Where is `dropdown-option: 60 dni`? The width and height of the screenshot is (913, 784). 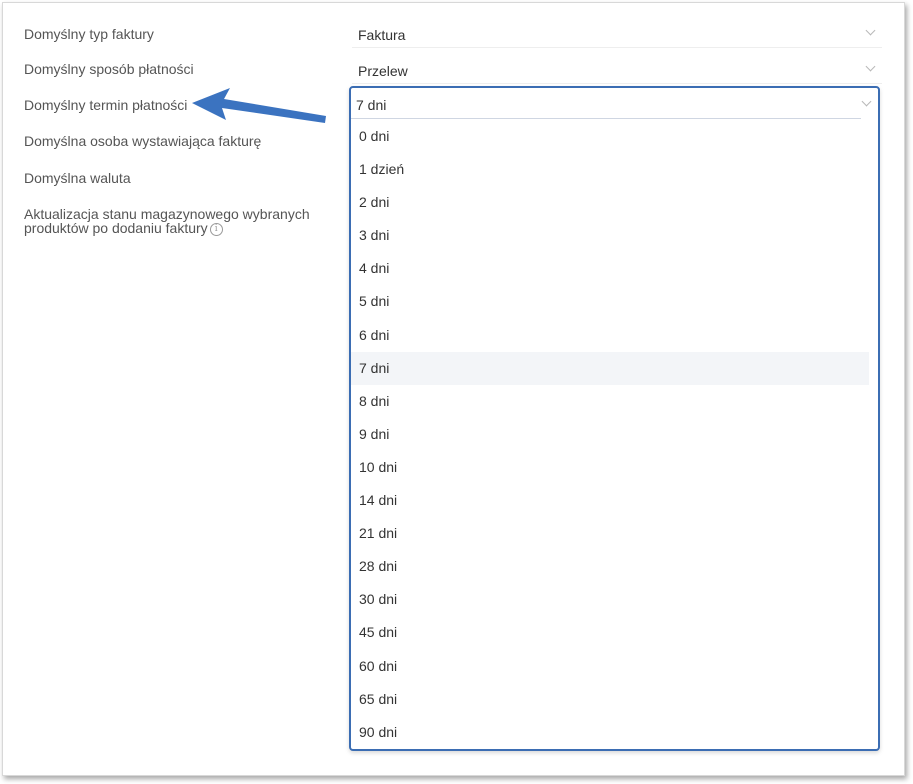
dropdown-option: 60 dni is located at coordinates (610, 666).